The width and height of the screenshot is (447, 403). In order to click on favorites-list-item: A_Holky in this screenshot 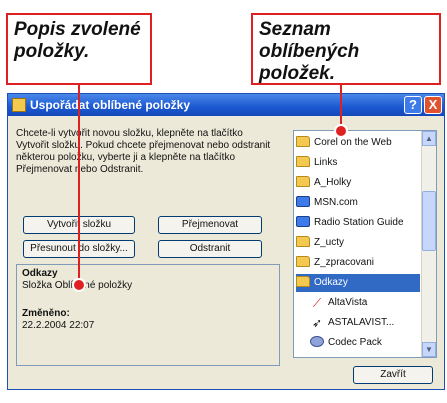, I will do `click(358, 183)`.